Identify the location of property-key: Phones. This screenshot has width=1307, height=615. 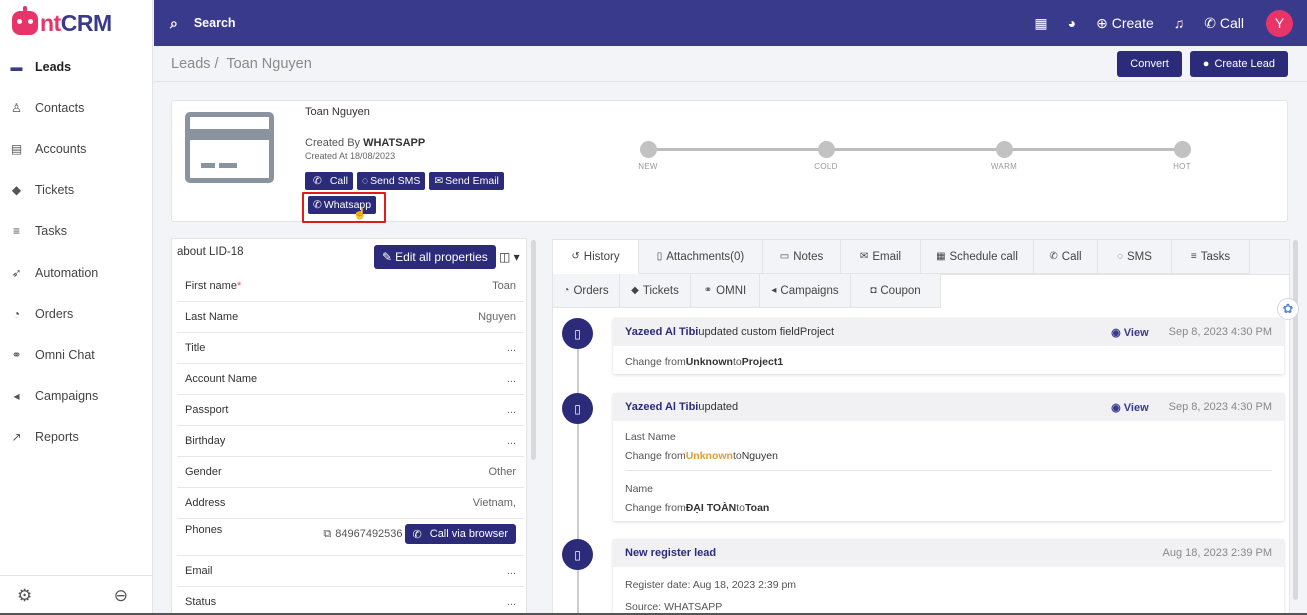
(204, 530).